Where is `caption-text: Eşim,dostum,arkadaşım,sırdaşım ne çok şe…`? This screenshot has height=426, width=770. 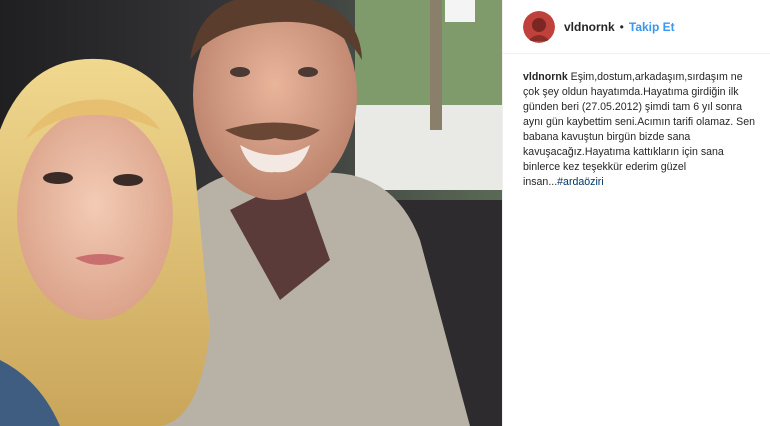 caption-text: Eşim,dostum,arkadaşım,sırdaşım ne çok şe… is located at coordinates (639, 129).